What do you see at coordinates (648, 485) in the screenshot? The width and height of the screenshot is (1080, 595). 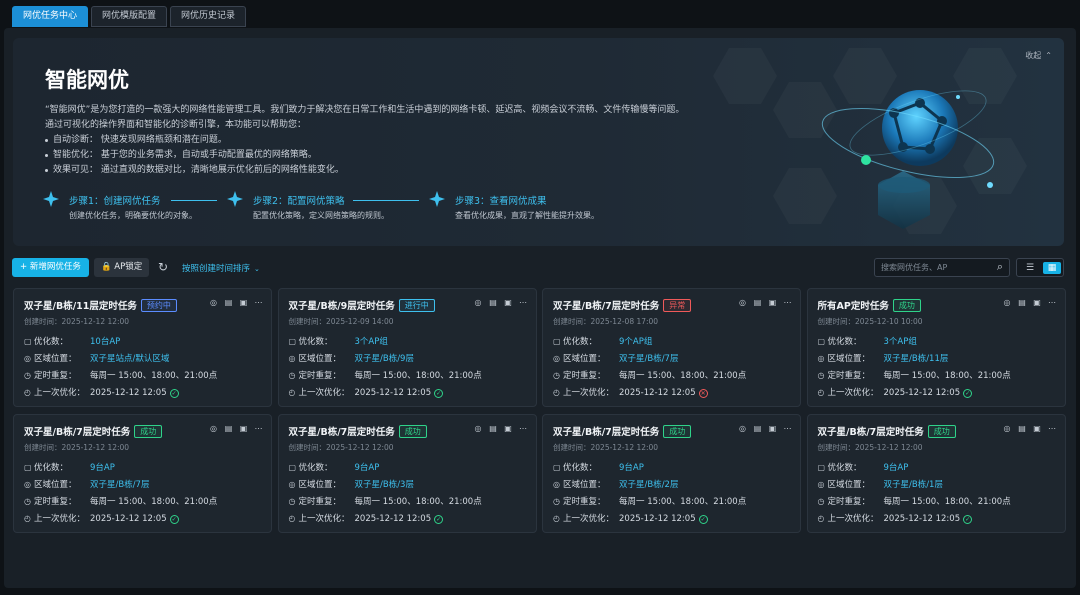 I see `area-value: 双子星/B栋/2层` at bounding box center [648, 485].